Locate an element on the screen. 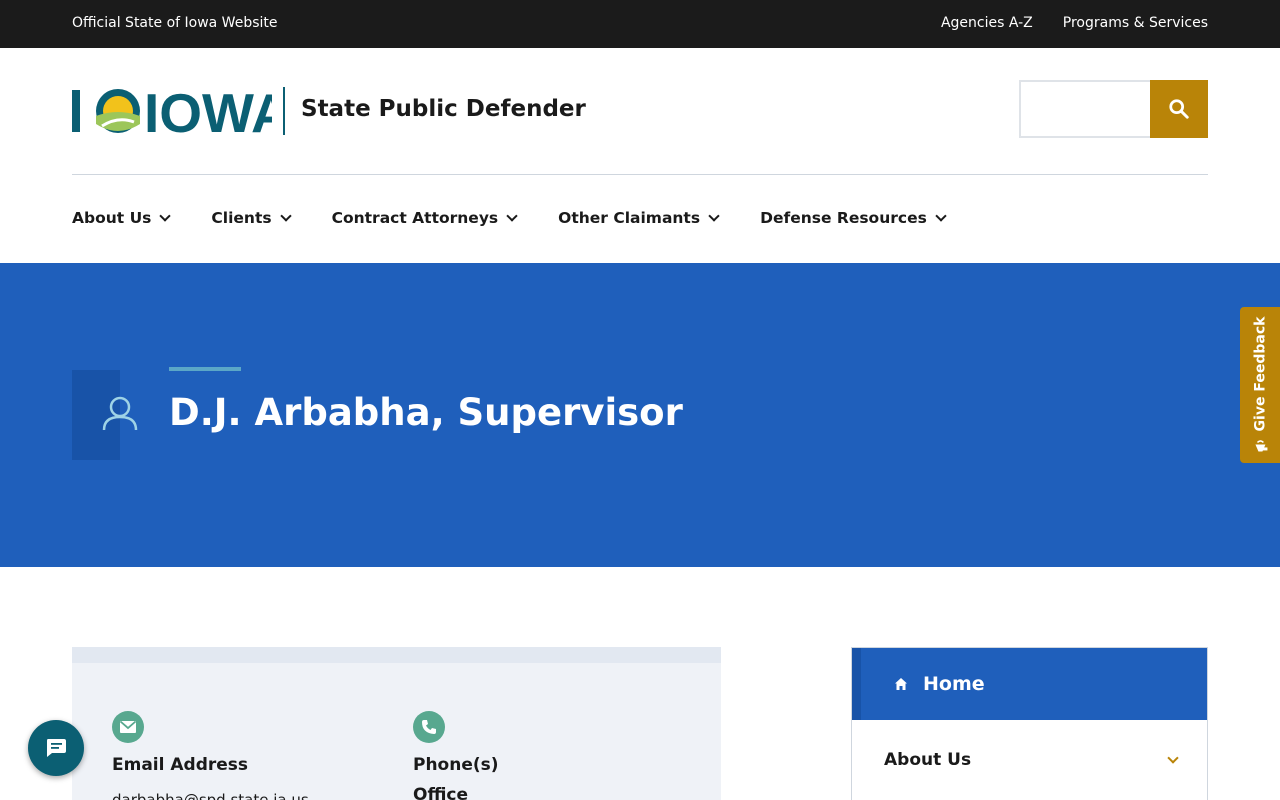  nav-label: Defense Resources is located at coordinates (843, 218).